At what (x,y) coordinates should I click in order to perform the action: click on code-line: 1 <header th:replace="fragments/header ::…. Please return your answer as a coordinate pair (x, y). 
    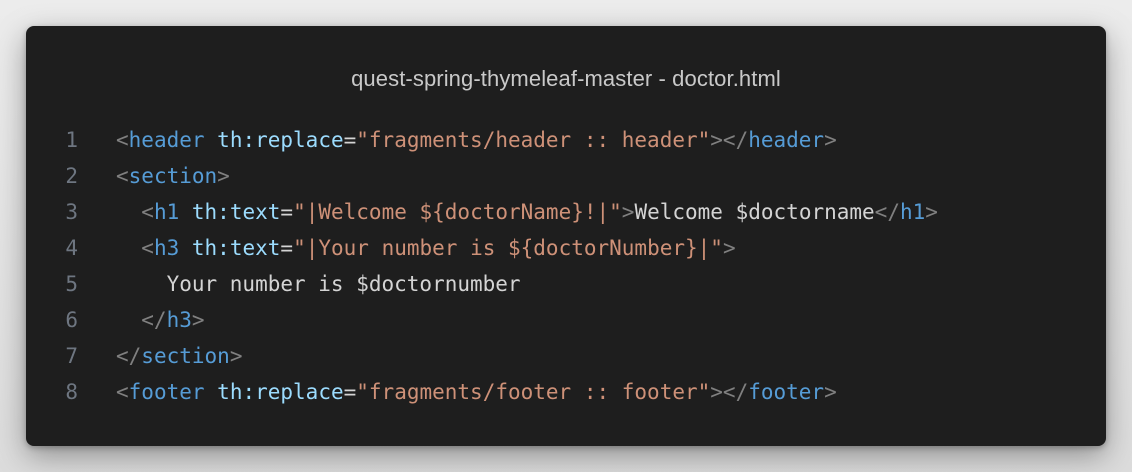
    Looking at the image, I should click on (566, 140).